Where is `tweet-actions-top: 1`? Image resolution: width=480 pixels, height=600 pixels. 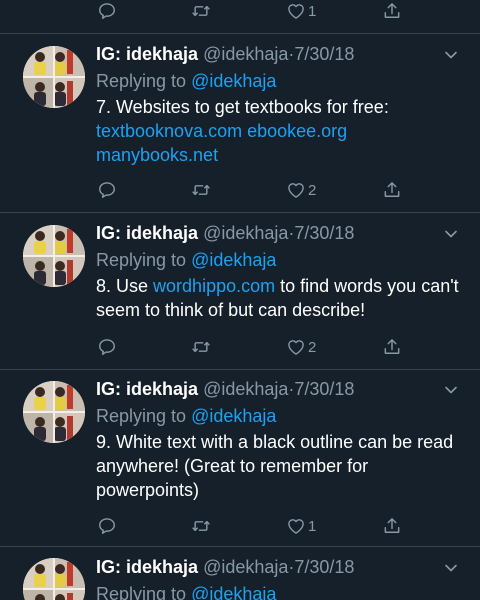 tweet-actions-top: 1 is located at coordinates (240, 11).